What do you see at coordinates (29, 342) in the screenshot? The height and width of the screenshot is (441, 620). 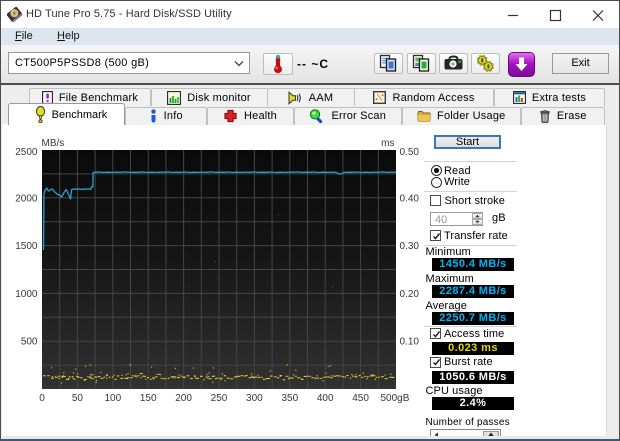 I see `svg-text: 500` at bounding box center [29, 342].